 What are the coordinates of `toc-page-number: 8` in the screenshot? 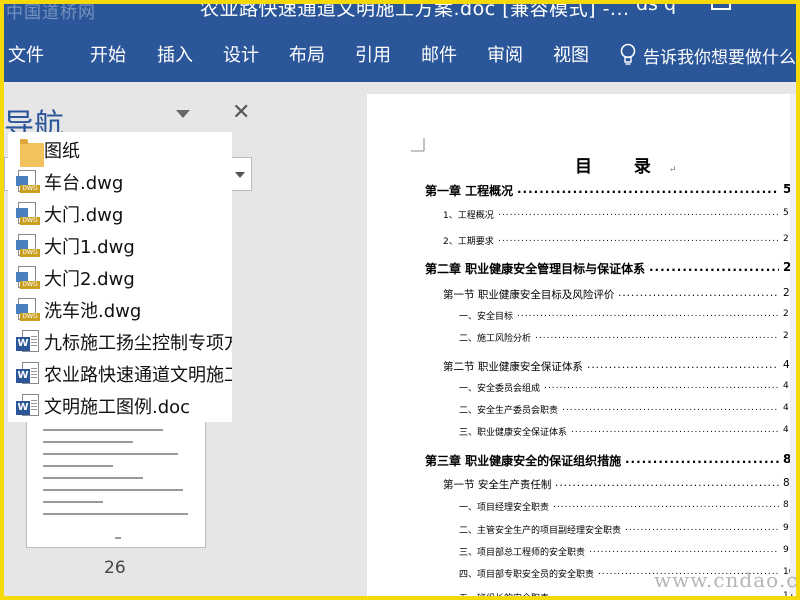 It's located at (786, 483).